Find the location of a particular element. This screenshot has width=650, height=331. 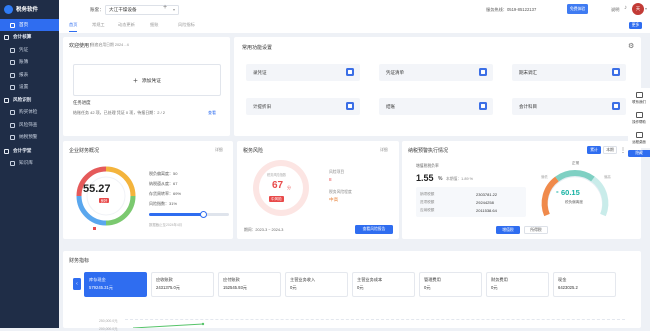

income-tax-tab-button: 所得税 is located at coordinates (536, 230).